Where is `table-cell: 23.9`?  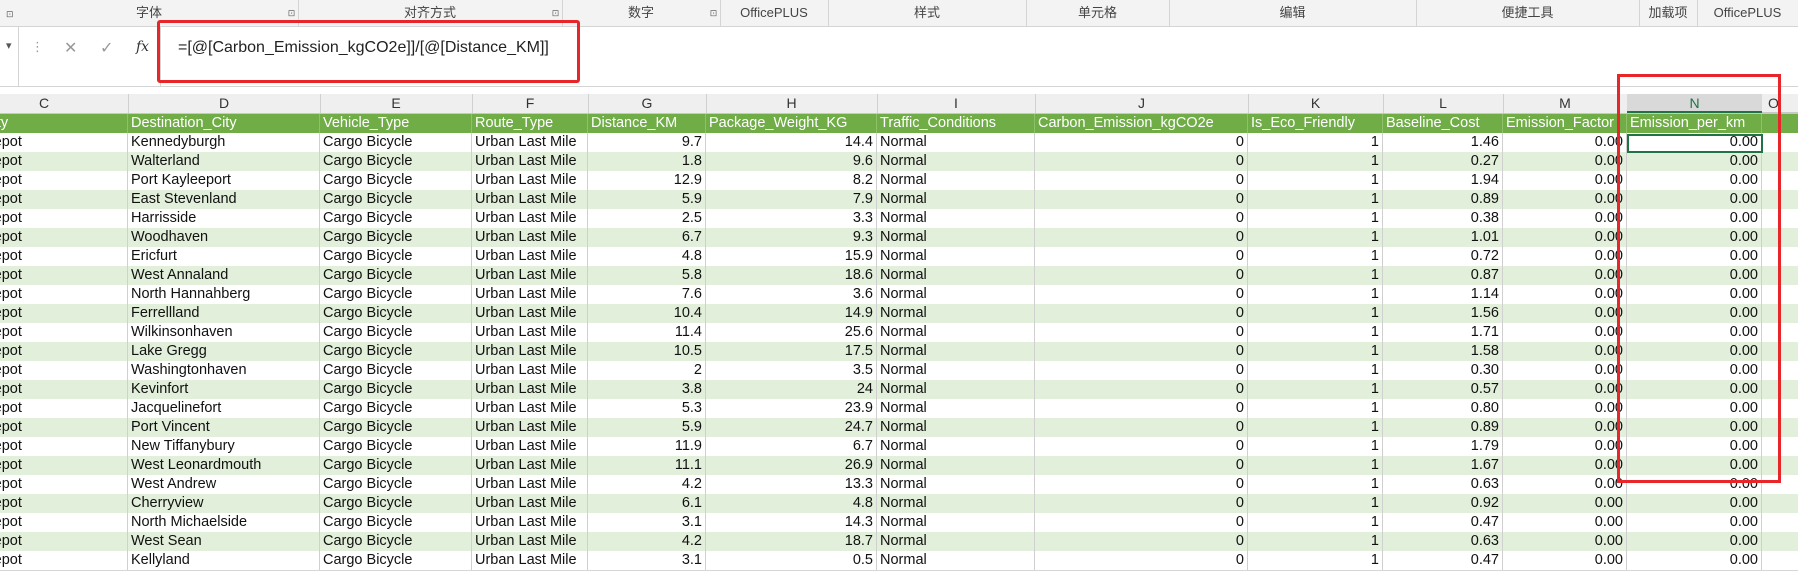 table-cell: 23.9 is located at coordinates (791, 408).